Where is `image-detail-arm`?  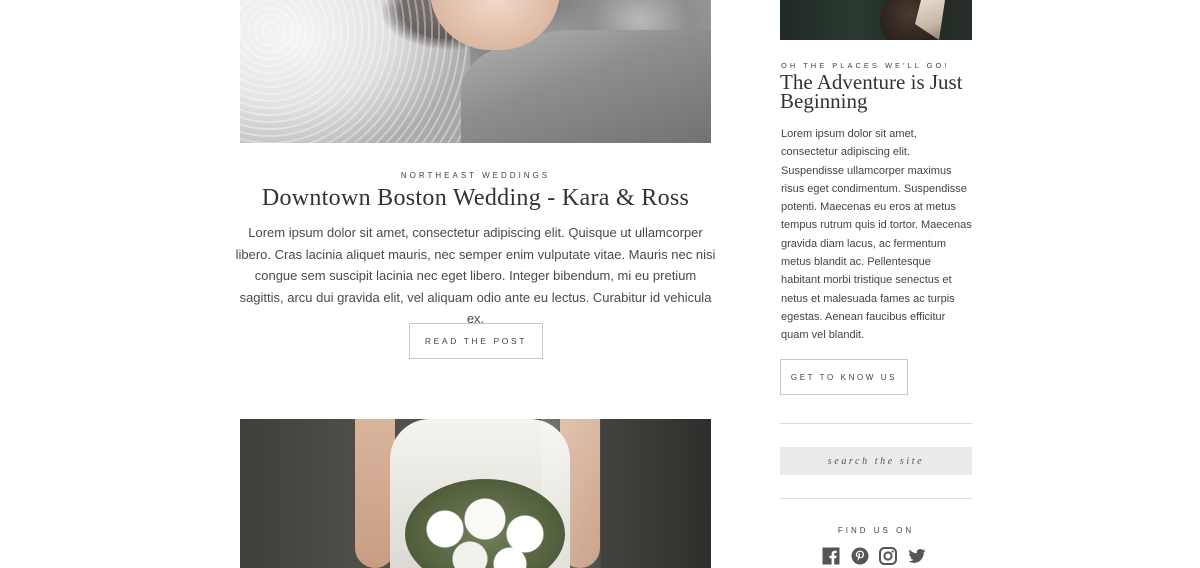 image-detail-arm is located at coordinates (375, 493).